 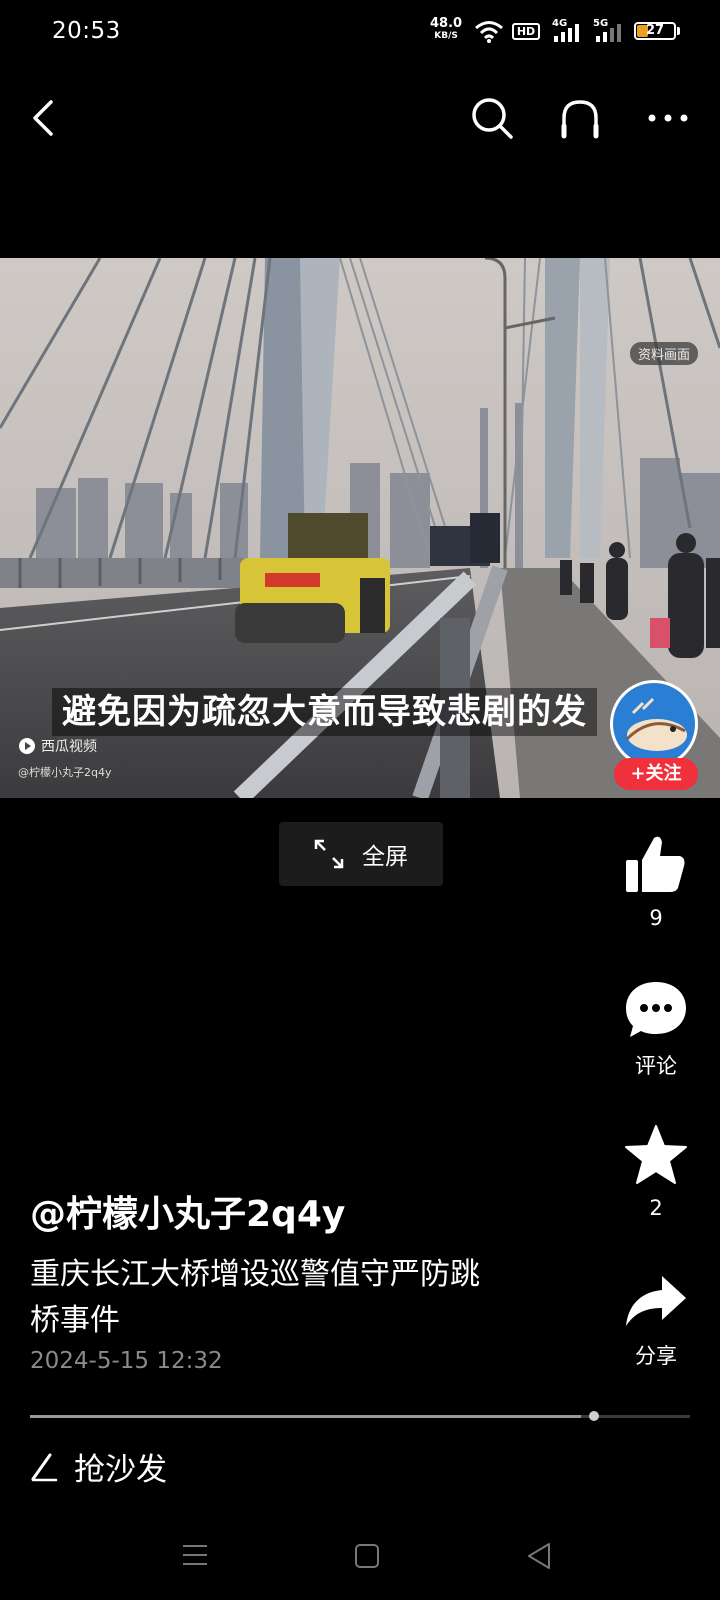 I want to click on like-button: 9, so click(x=656, y=881).